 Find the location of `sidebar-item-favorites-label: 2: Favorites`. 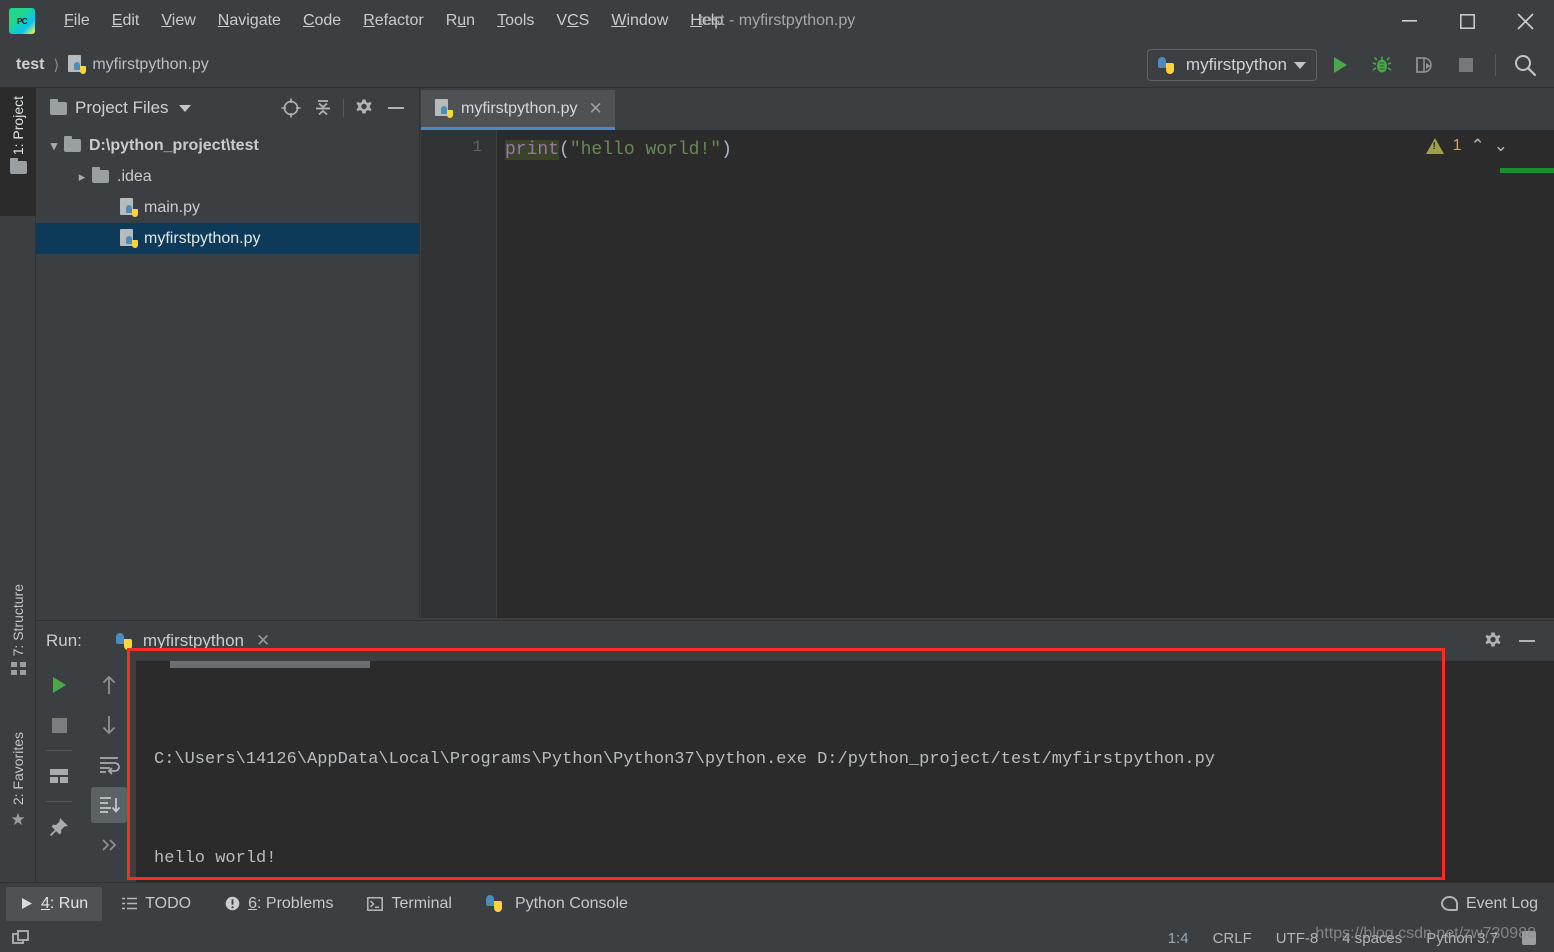

sidebar-item-favorites-label: 2: Favorites is located at coordinates (18, 769).